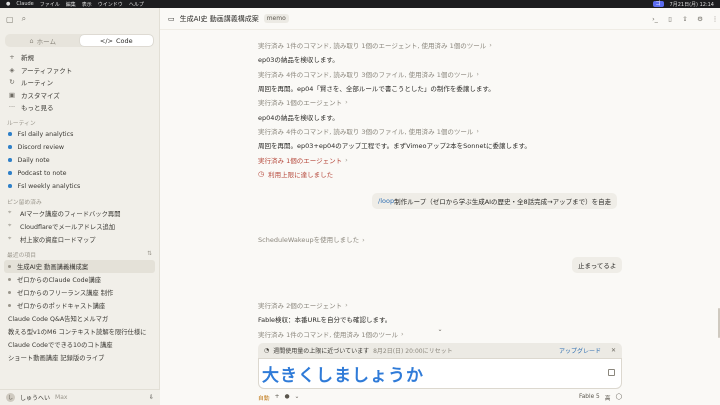  Describe the element at coordinates (611, 372) in the screenshot. I see `stop-icon` at that location.